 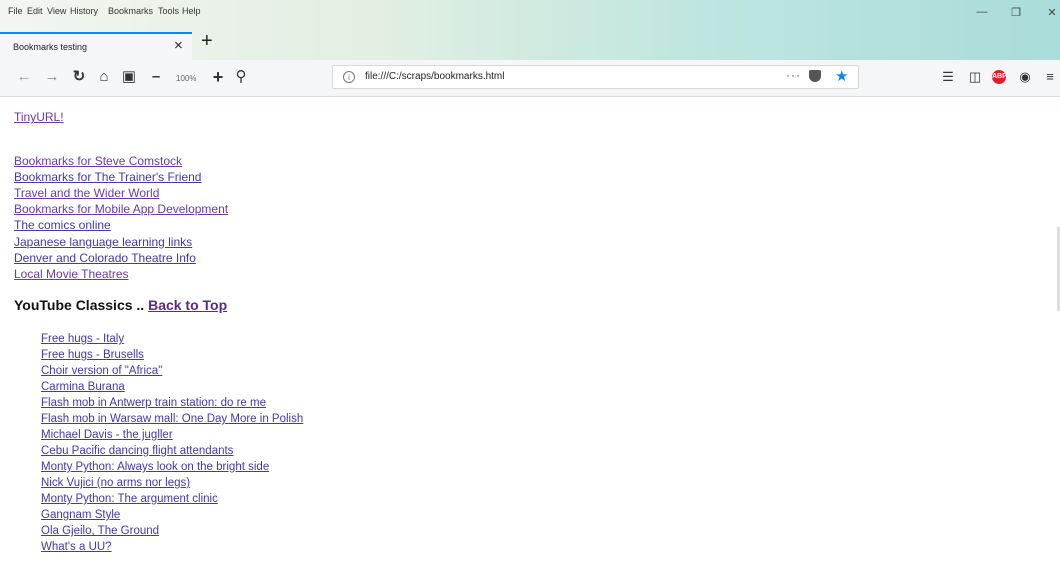 I want to click on library-icon: ☰, so click(x=948, y=77).